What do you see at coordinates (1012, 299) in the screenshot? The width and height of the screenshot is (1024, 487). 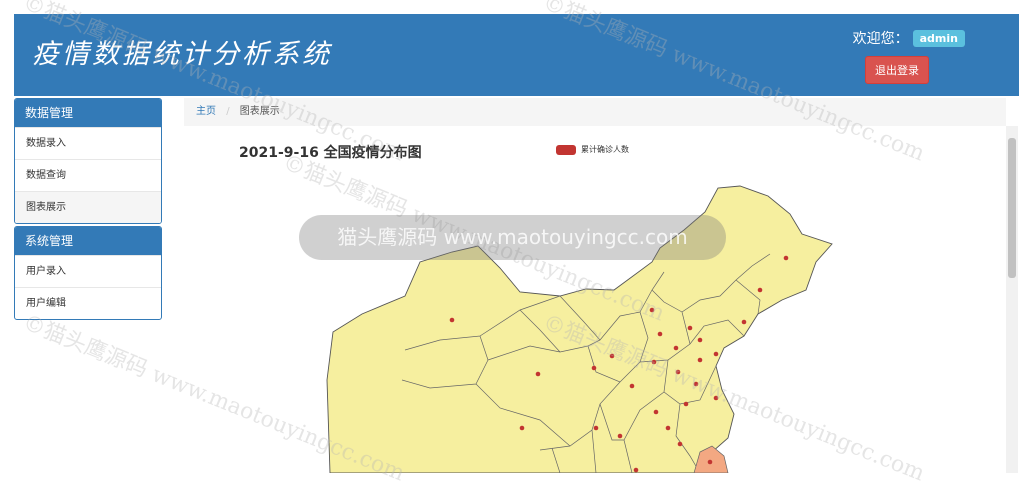 I see `scrollbar` at bounding box center [1012, 299].